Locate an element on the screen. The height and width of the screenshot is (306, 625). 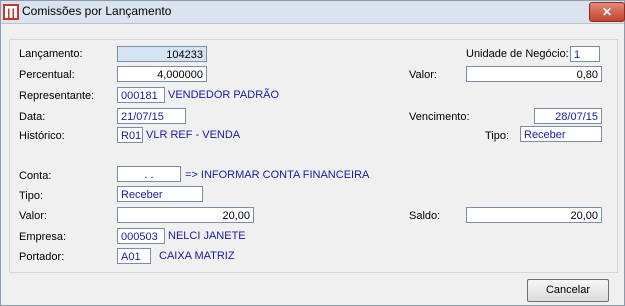
percentual-field: 4,000000 is located at coordinates (162, 74).